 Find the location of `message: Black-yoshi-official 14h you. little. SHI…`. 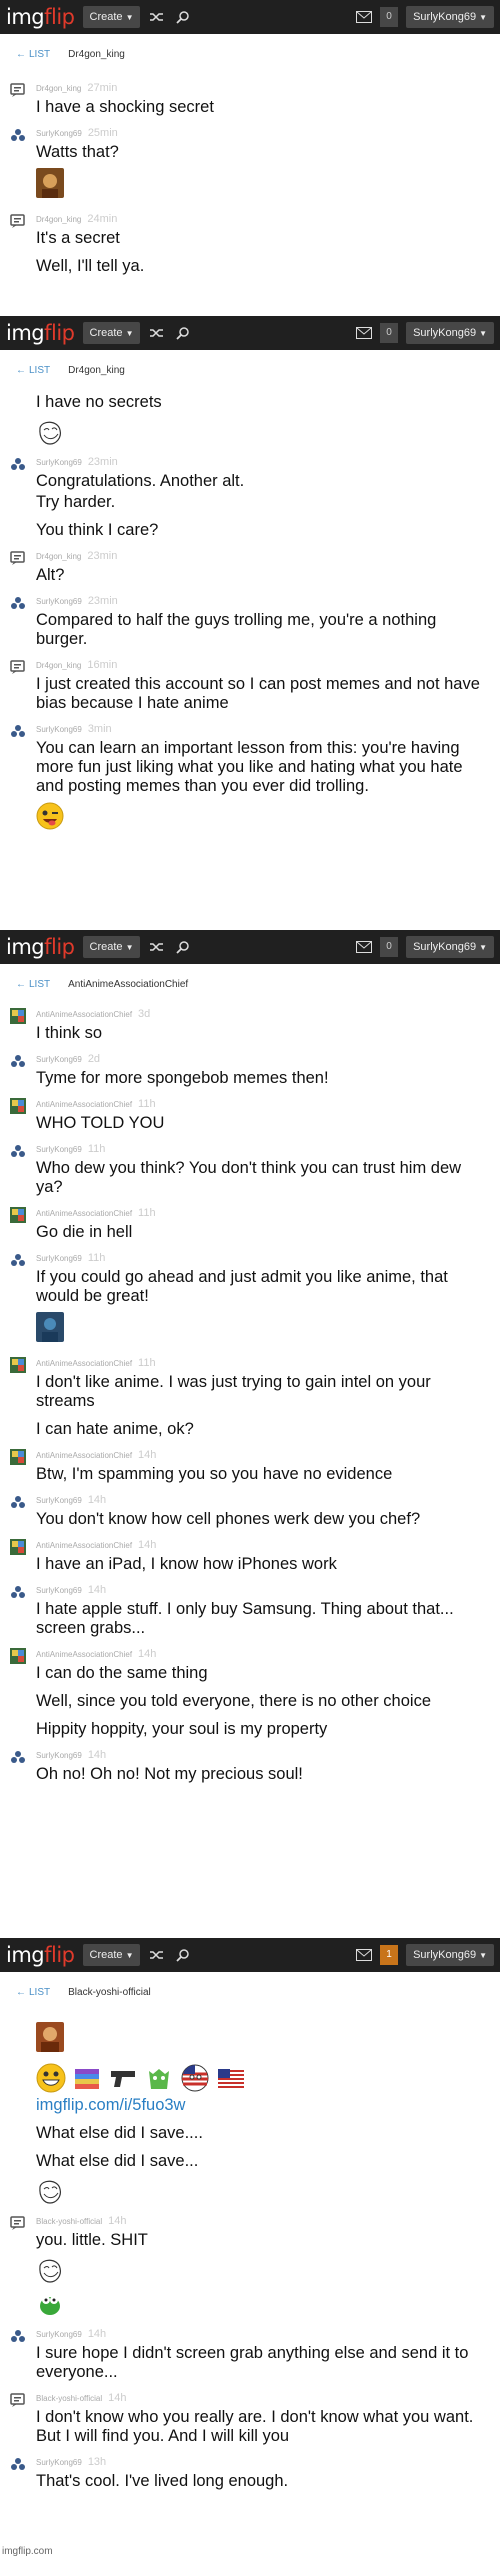

message: Black-yoshi-official 14h you. little. SHI… is located at coordinates (250, 2266).